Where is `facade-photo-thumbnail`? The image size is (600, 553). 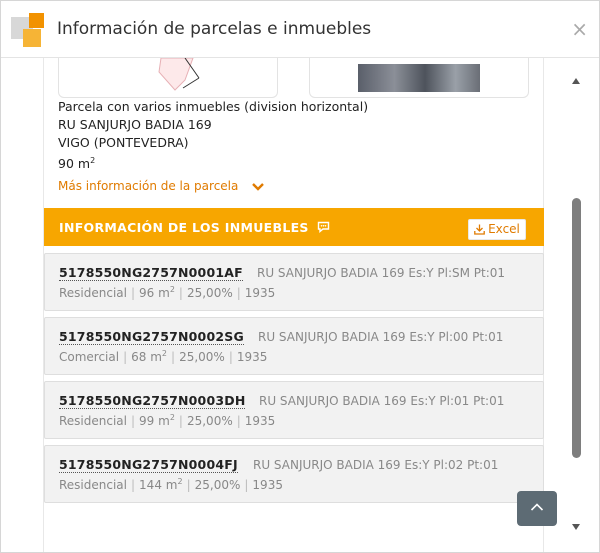
facade-photo-thumbnail is located at coordinates (419, 78).